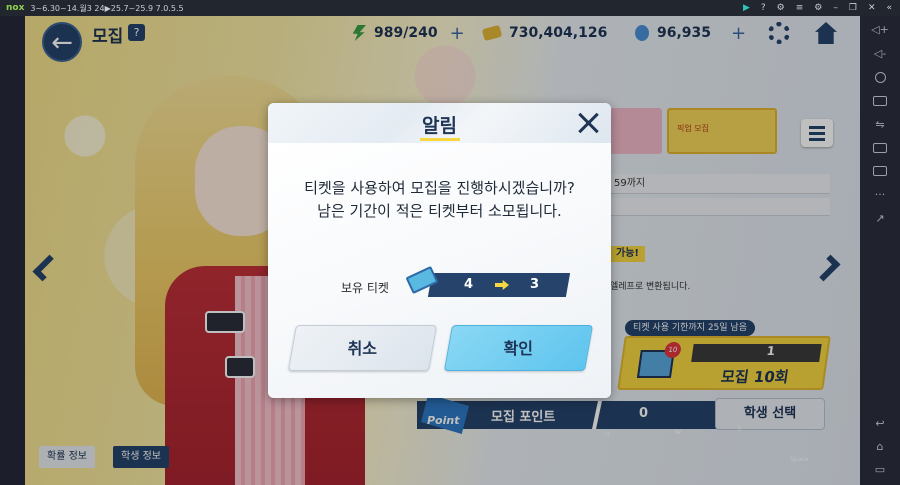  I want to click on dialog-title: 알림, so click(439, 126).